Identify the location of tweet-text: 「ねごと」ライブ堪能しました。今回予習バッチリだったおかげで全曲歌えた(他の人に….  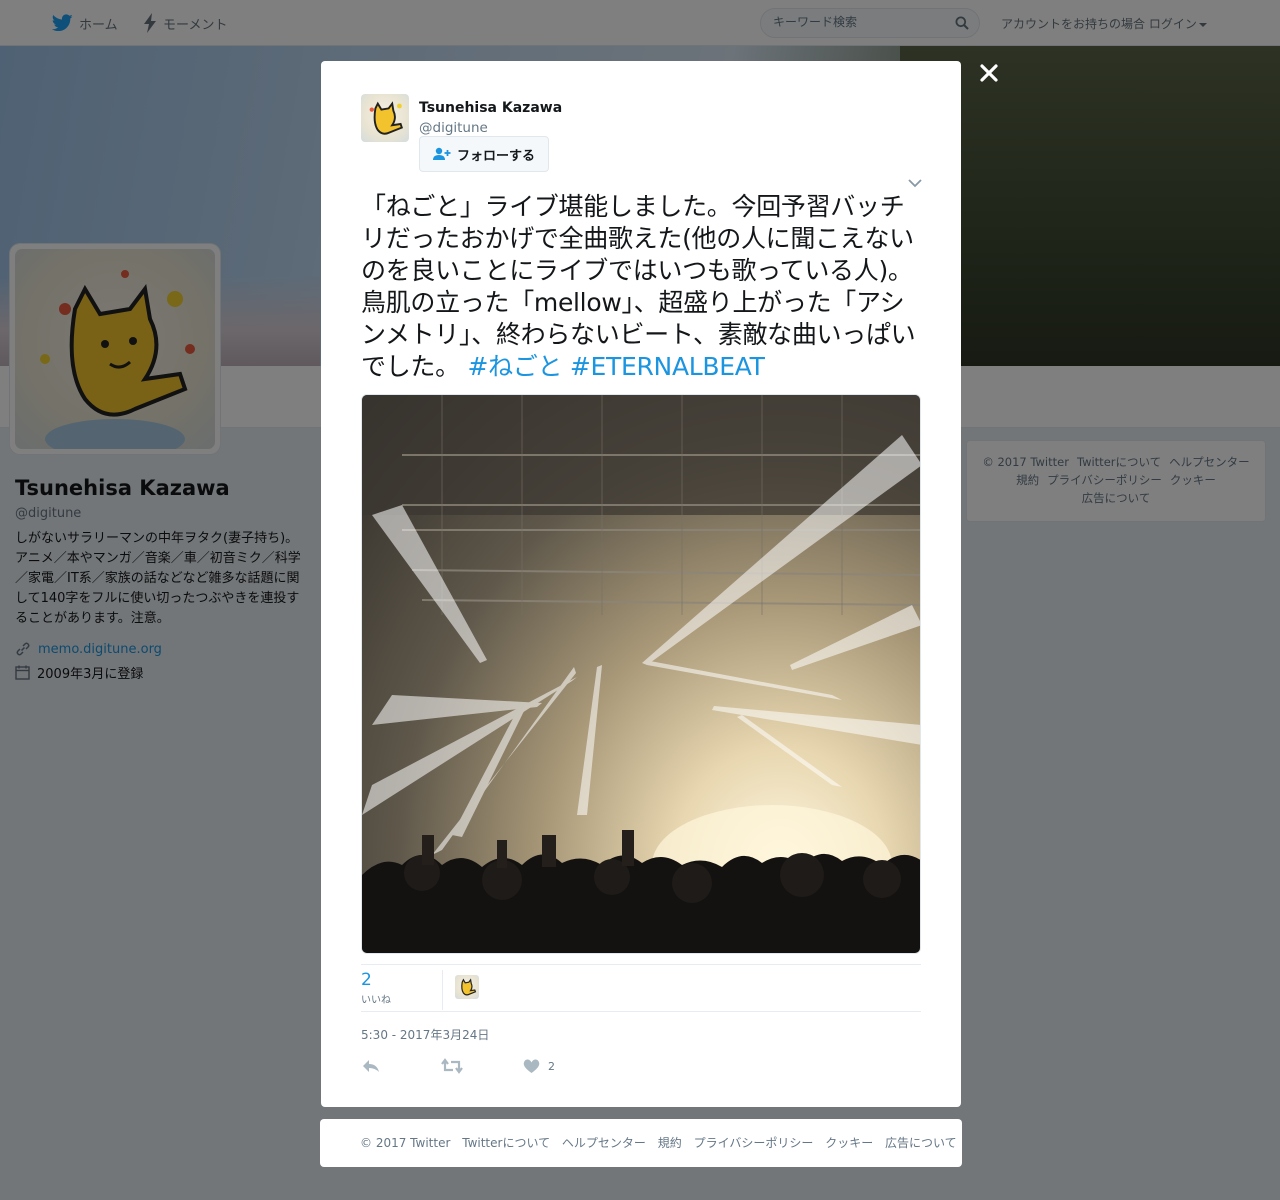
(641, 287).